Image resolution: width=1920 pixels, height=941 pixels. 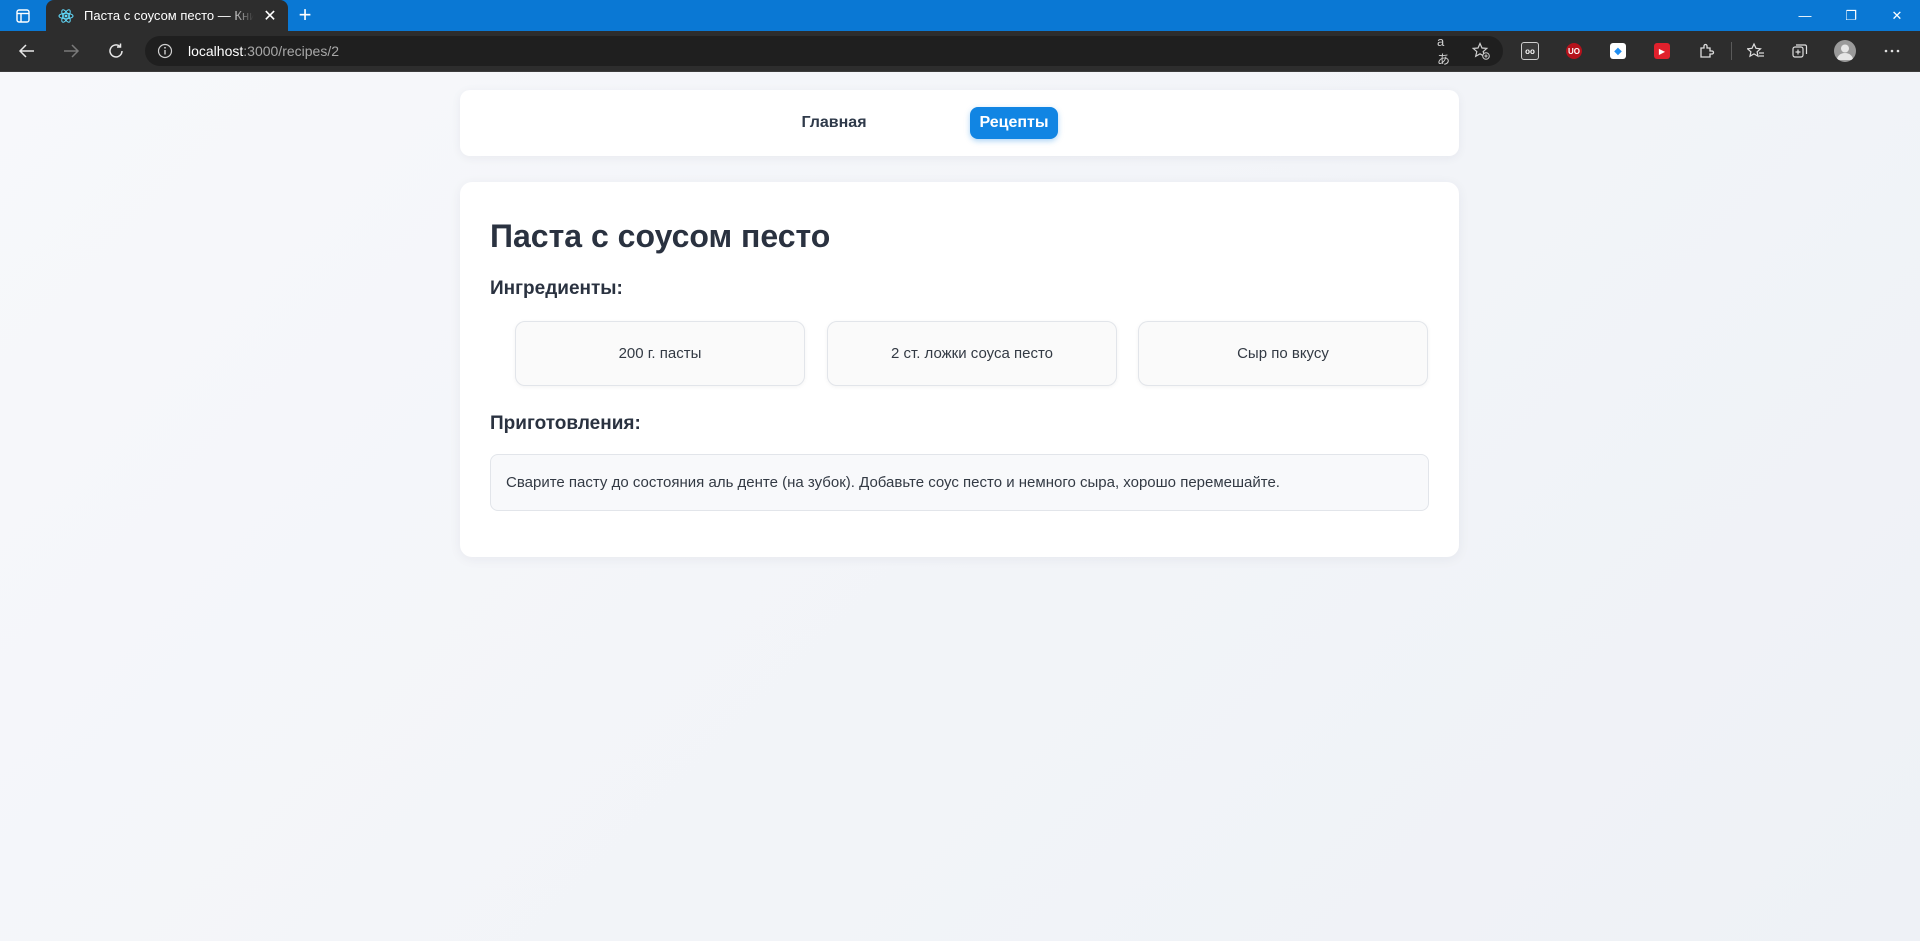 I want to click on profile-avatar, so click(x=1845, y=51).